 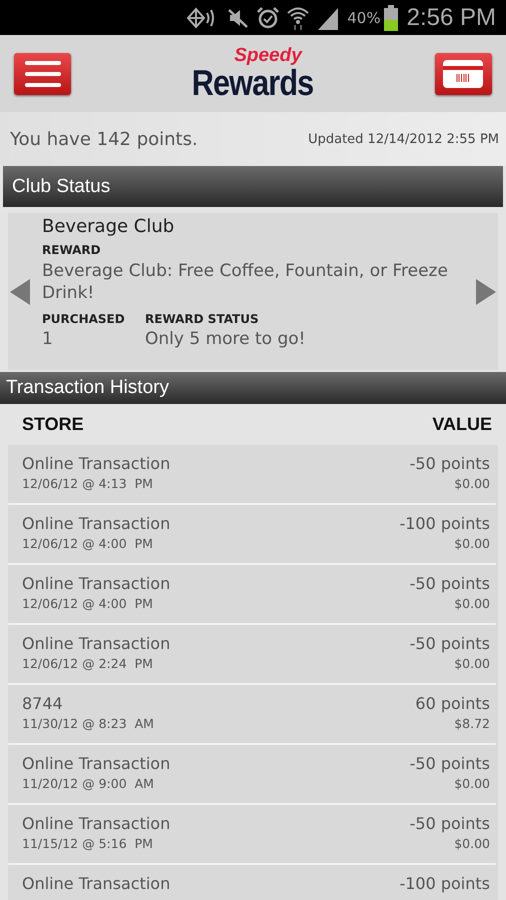 What do you see at coordinates (253, 388) in the screenshot?
I see `section-header: Transaction History` at bounding box center [253, 388].